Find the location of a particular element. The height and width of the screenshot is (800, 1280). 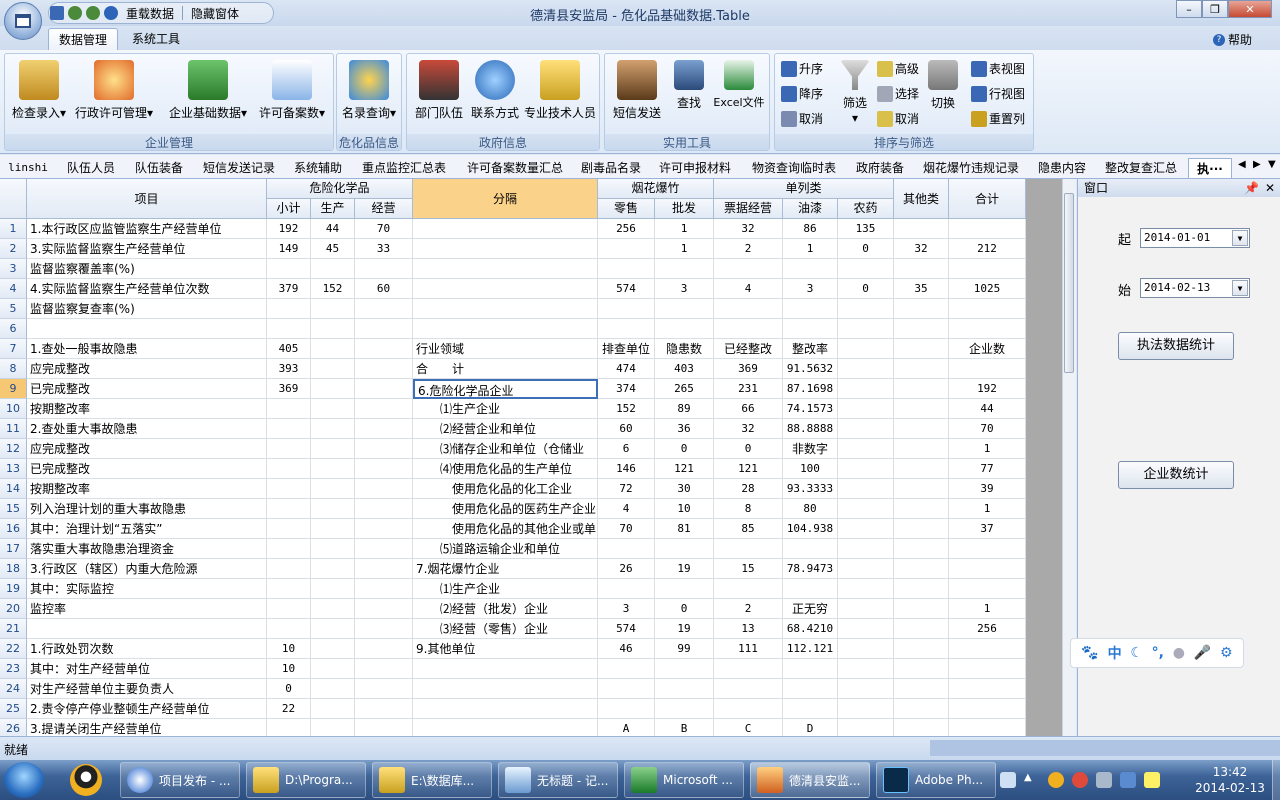

grid-cell: 3 is located at coordinates (626, 609).